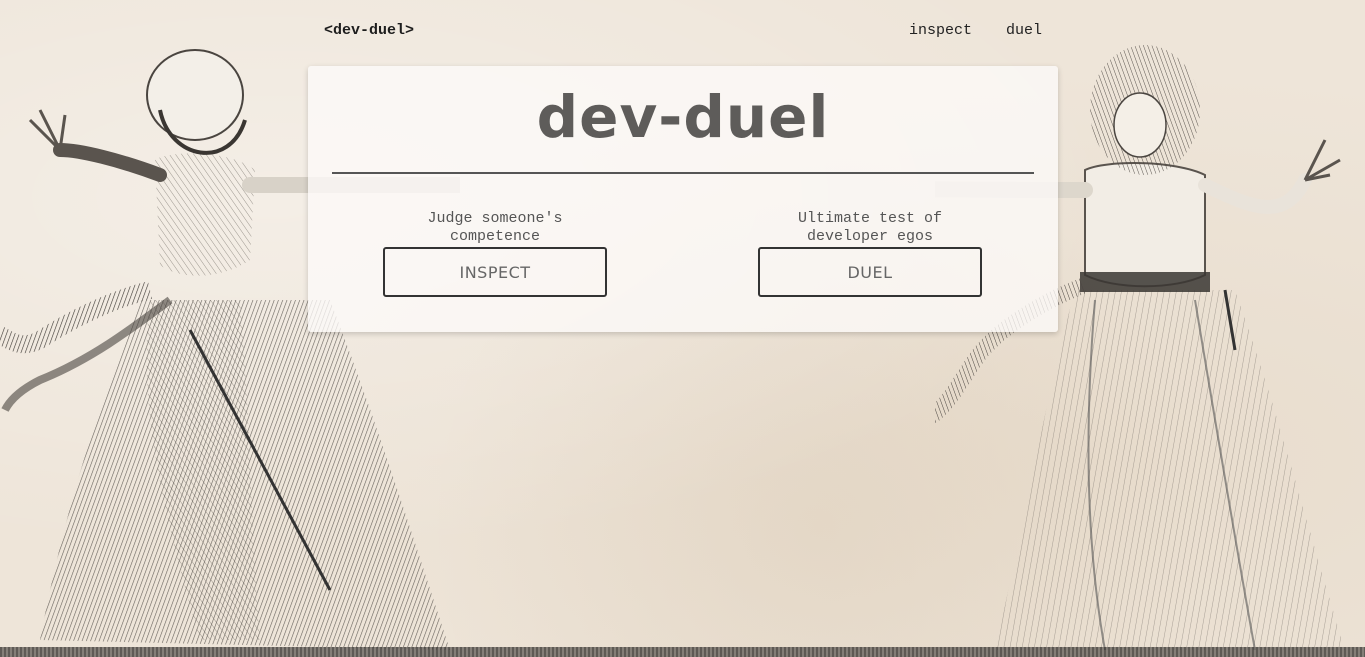 This screenshot has height=657, width=1365. I want to click on duel-button: DUEL, so click(870, 272).